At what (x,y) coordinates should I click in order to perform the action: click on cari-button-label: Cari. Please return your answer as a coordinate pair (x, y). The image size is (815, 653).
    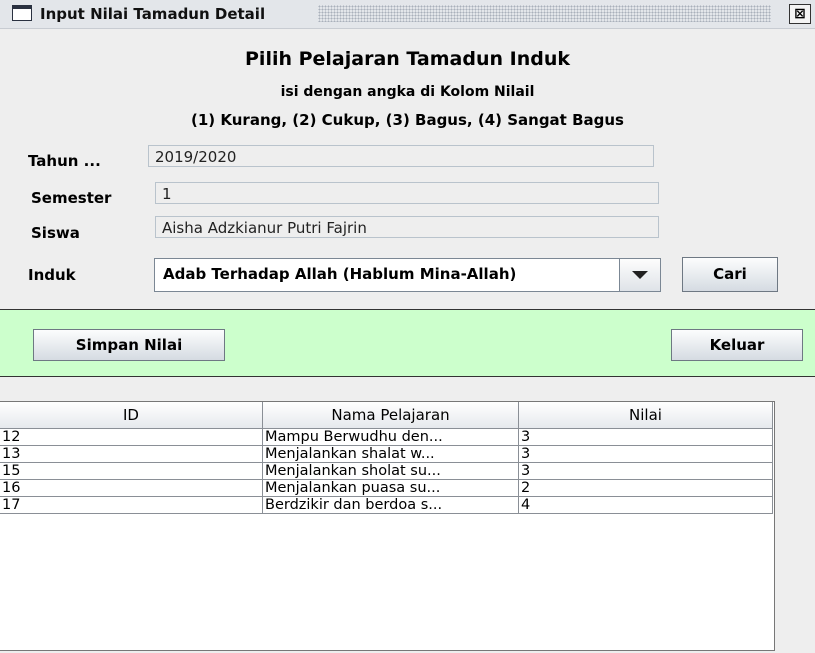
    Looking at the image, I should click on (730, 274).